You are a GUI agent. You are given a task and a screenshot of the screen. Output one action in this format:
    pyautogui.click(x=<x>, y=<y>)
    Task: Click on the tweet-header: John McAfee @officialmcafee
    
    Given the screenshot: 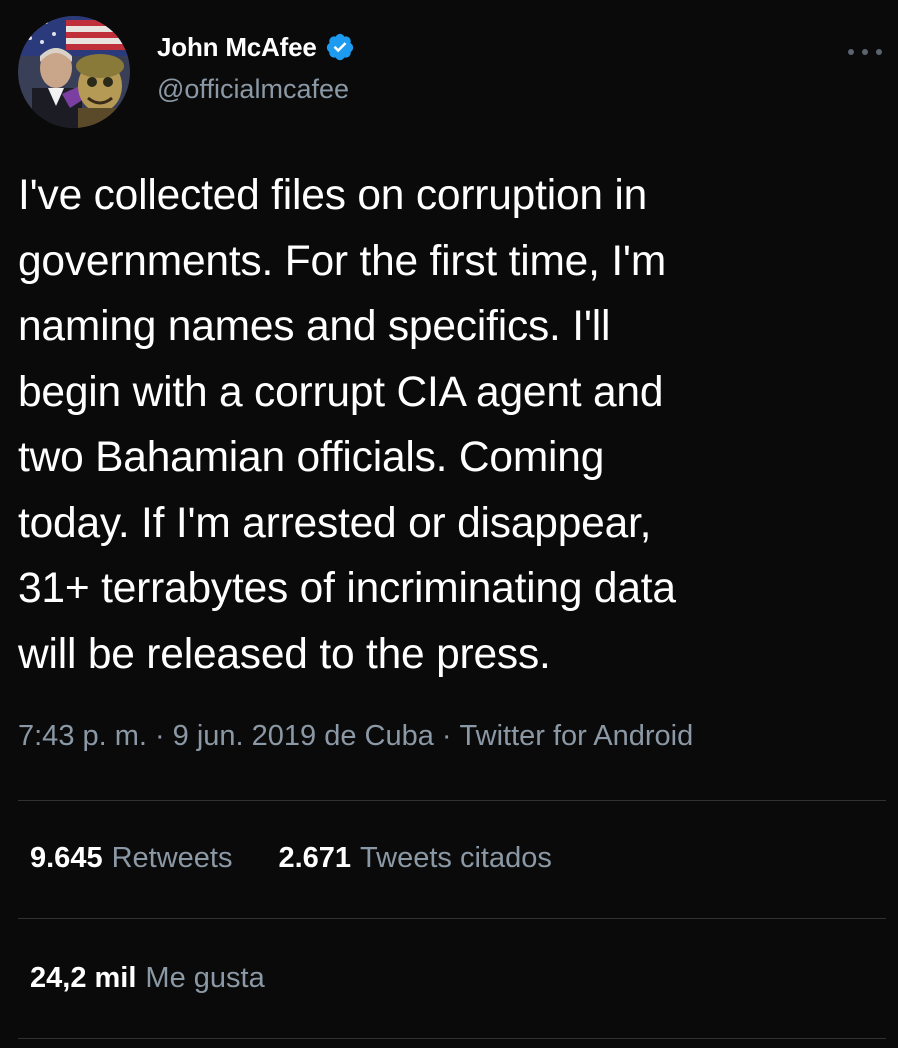 What is the action you would take?
    pyautogui.click(x=458, y=73)
    